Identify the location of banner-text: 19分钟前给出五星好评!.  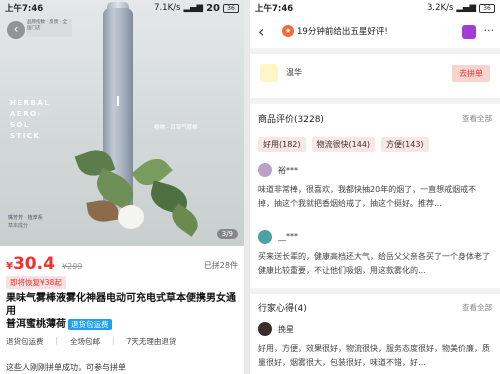
(342, 32).